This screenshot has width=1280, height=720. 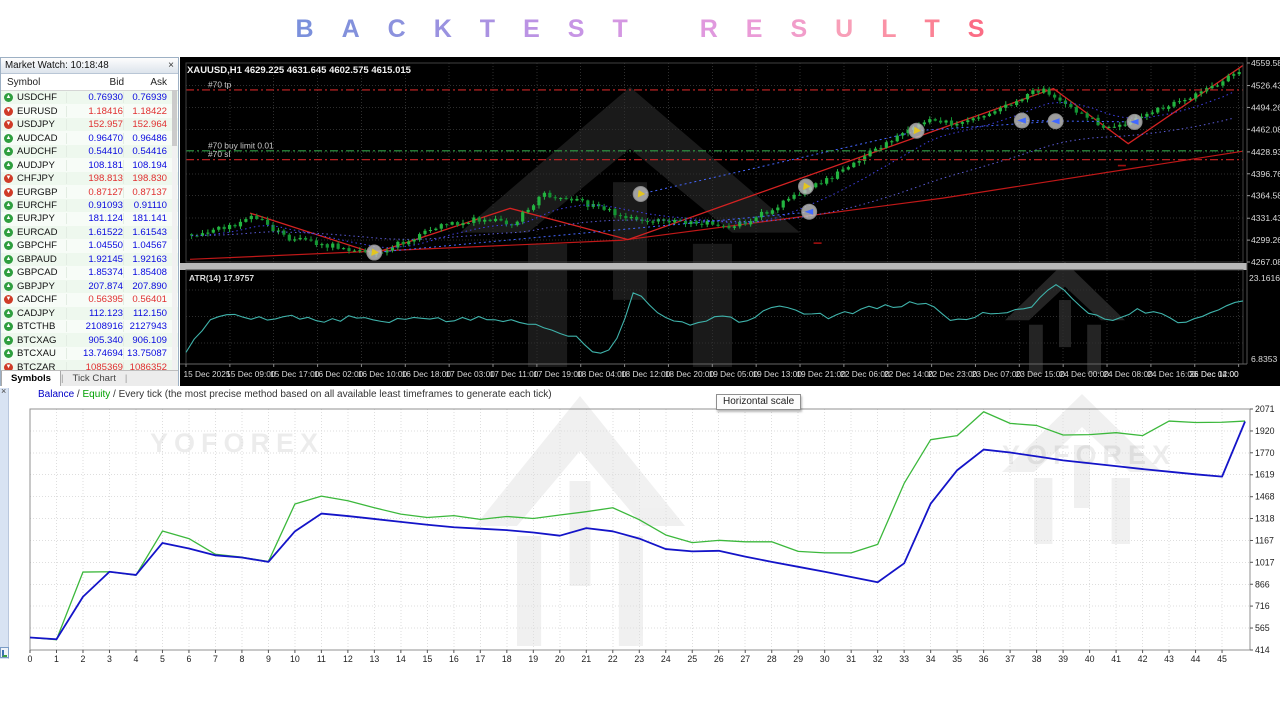 I want to click on price-scale-label: 4396.760, so click(x=1265, y=174).